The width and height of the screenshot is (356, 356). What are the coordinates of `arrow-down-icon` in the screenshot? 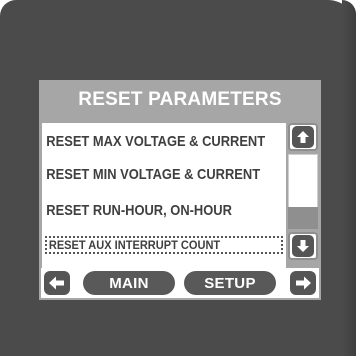 It's located at (303, 246).